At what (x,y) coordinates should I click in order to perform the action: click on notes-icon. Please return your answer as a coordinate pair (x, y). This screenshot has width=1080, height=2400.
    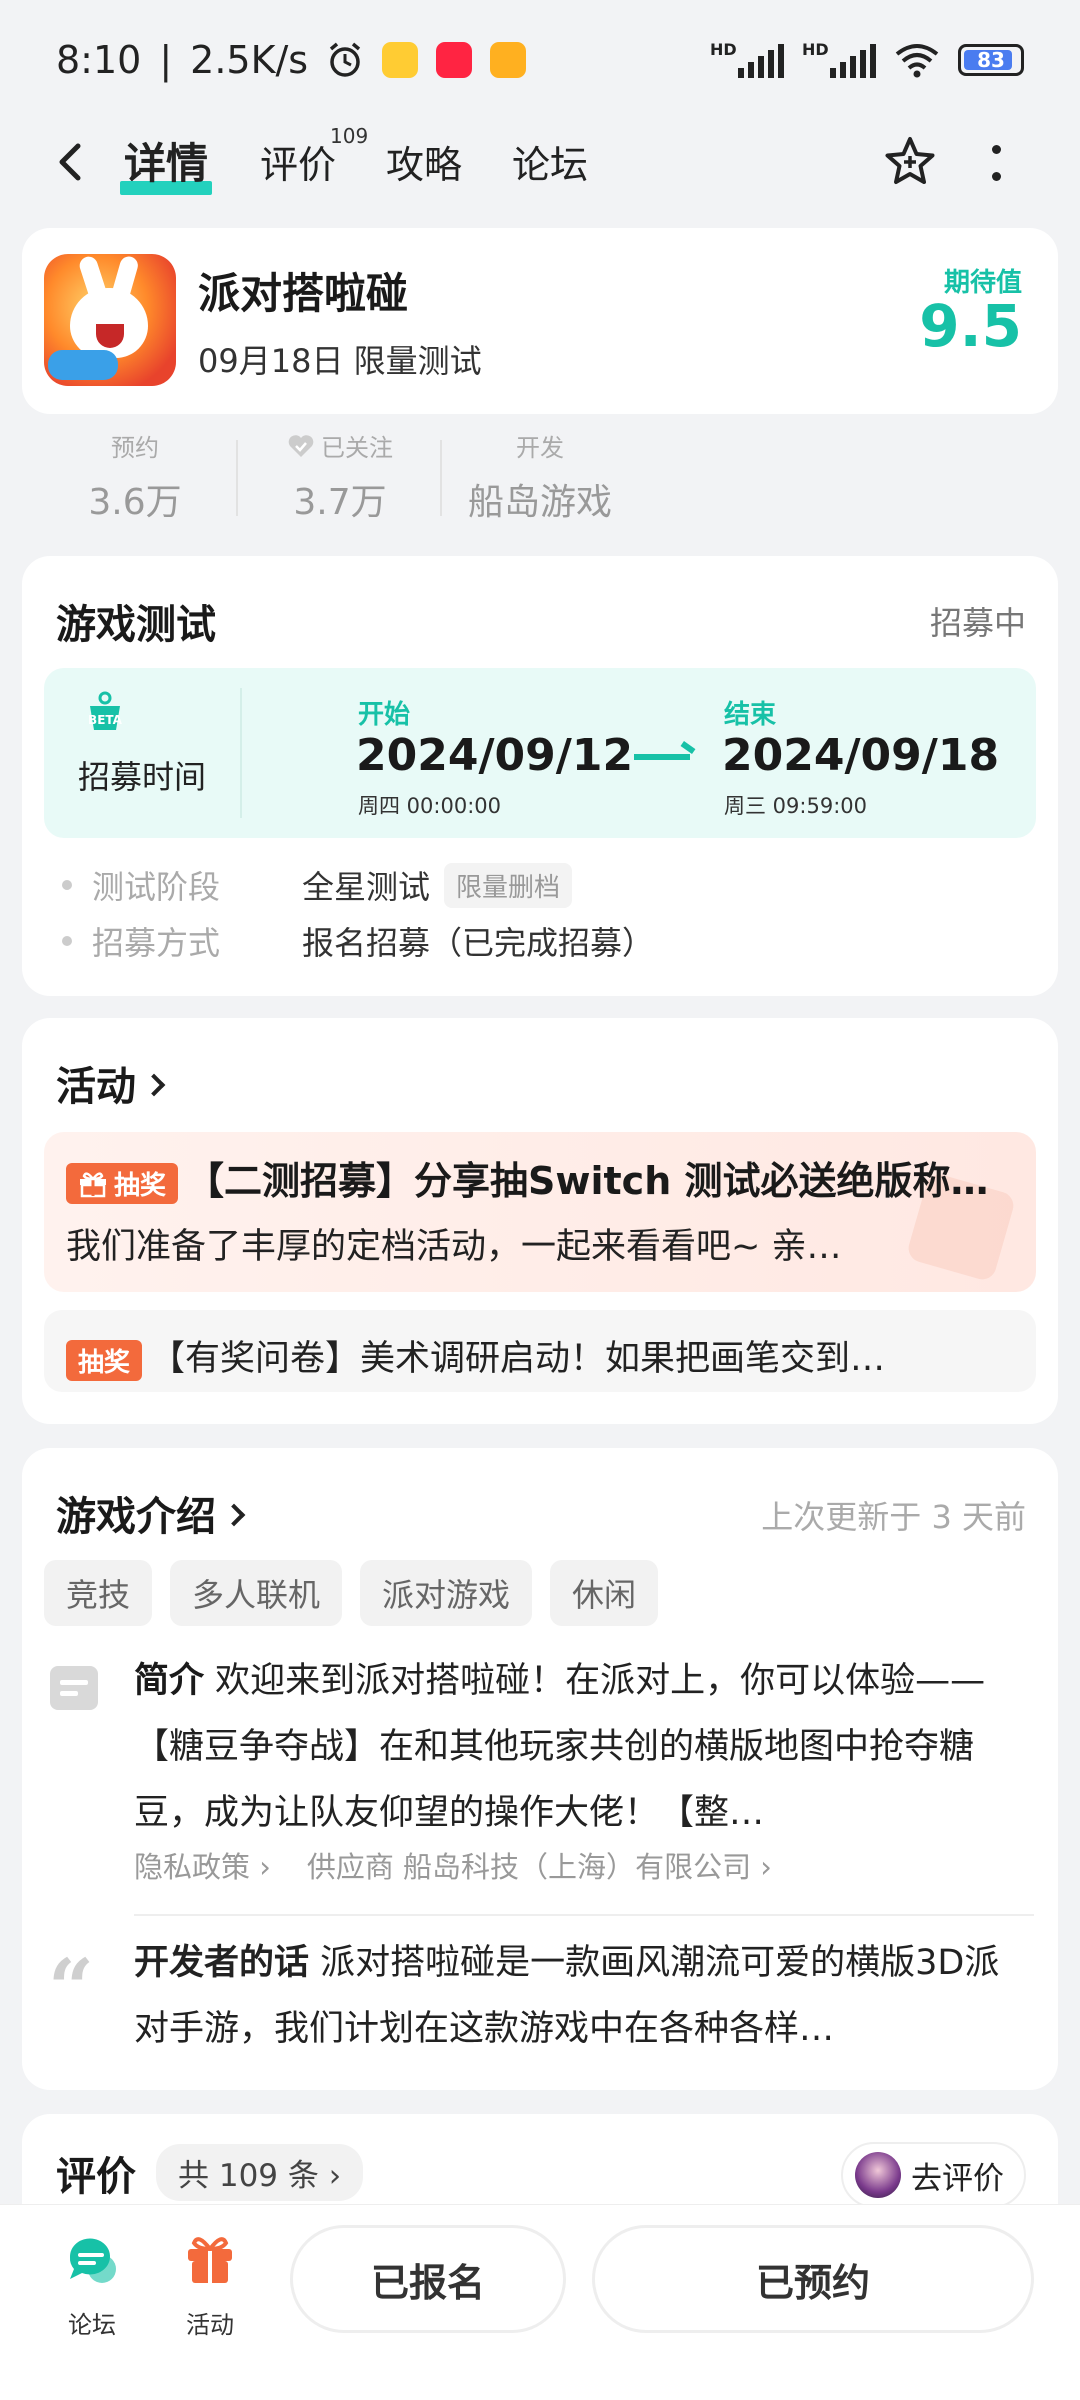
    Looking at the image, I should click on (508, 60).